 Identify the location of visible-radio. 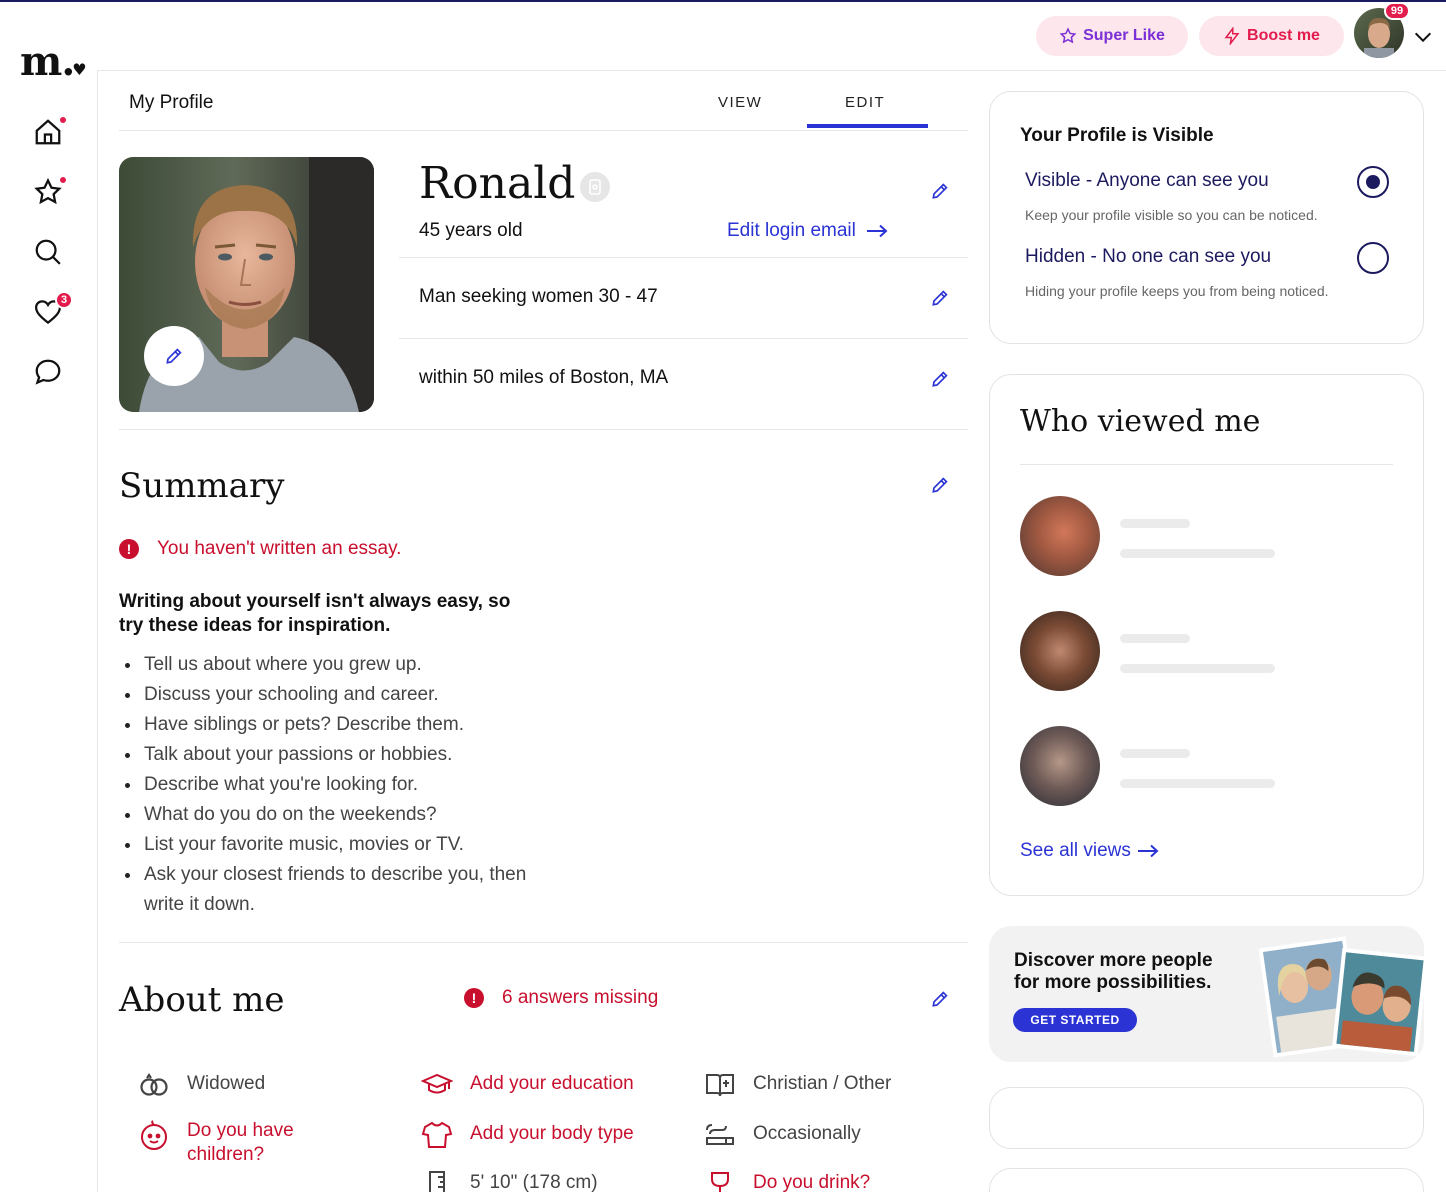
(1373, 182).